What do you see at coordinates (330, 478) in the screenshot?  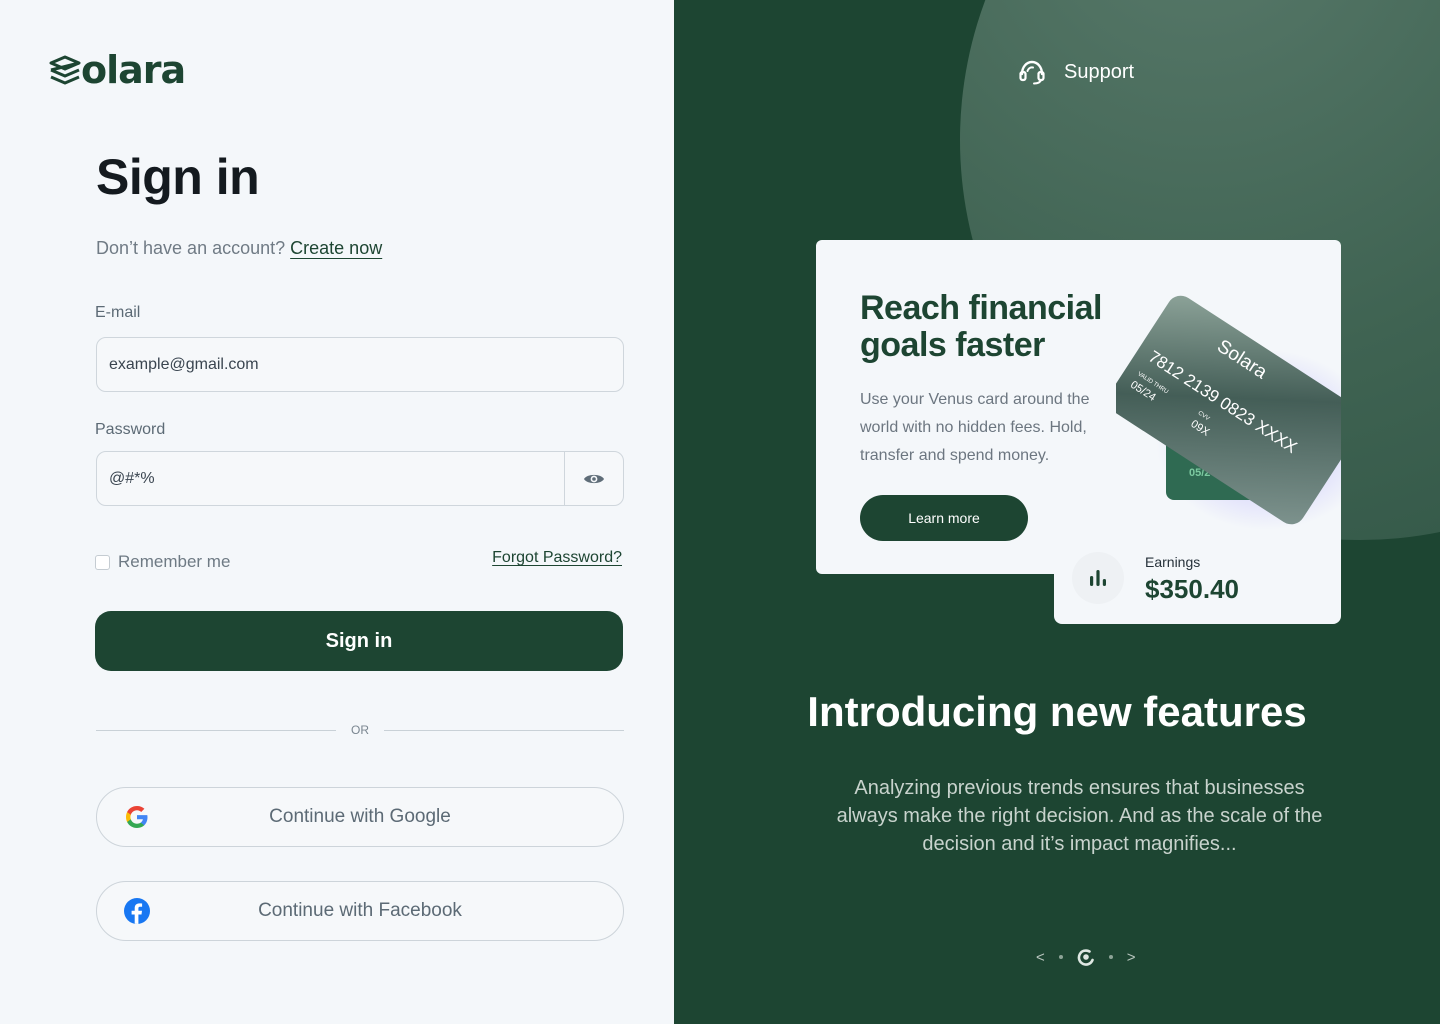 I see `password-field` at bounding box center [330, 478].